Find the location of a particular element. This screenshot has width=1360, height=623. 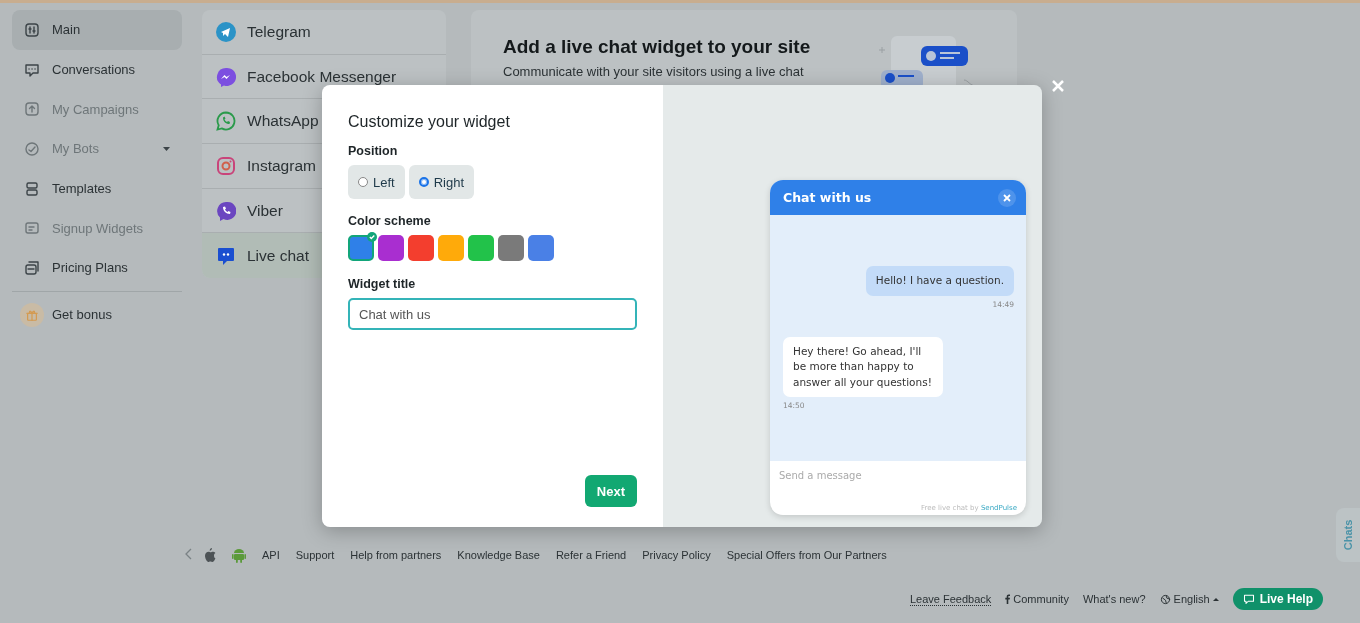

footer-link: Knowledge Base is located at coordinates (498, 555).